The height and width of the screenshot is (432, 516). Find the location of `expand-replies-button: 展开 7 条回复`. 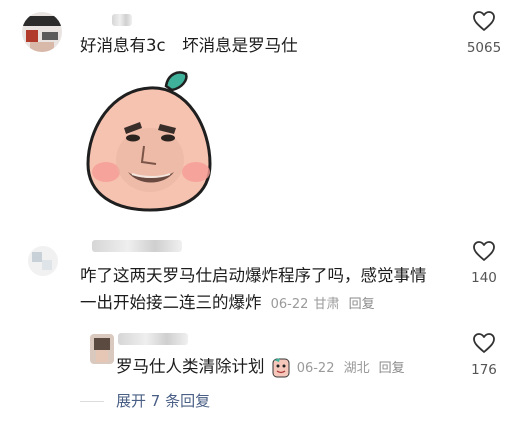

expand-replies-button: 展开 7 条回复 is located at coordinates (163, 400).